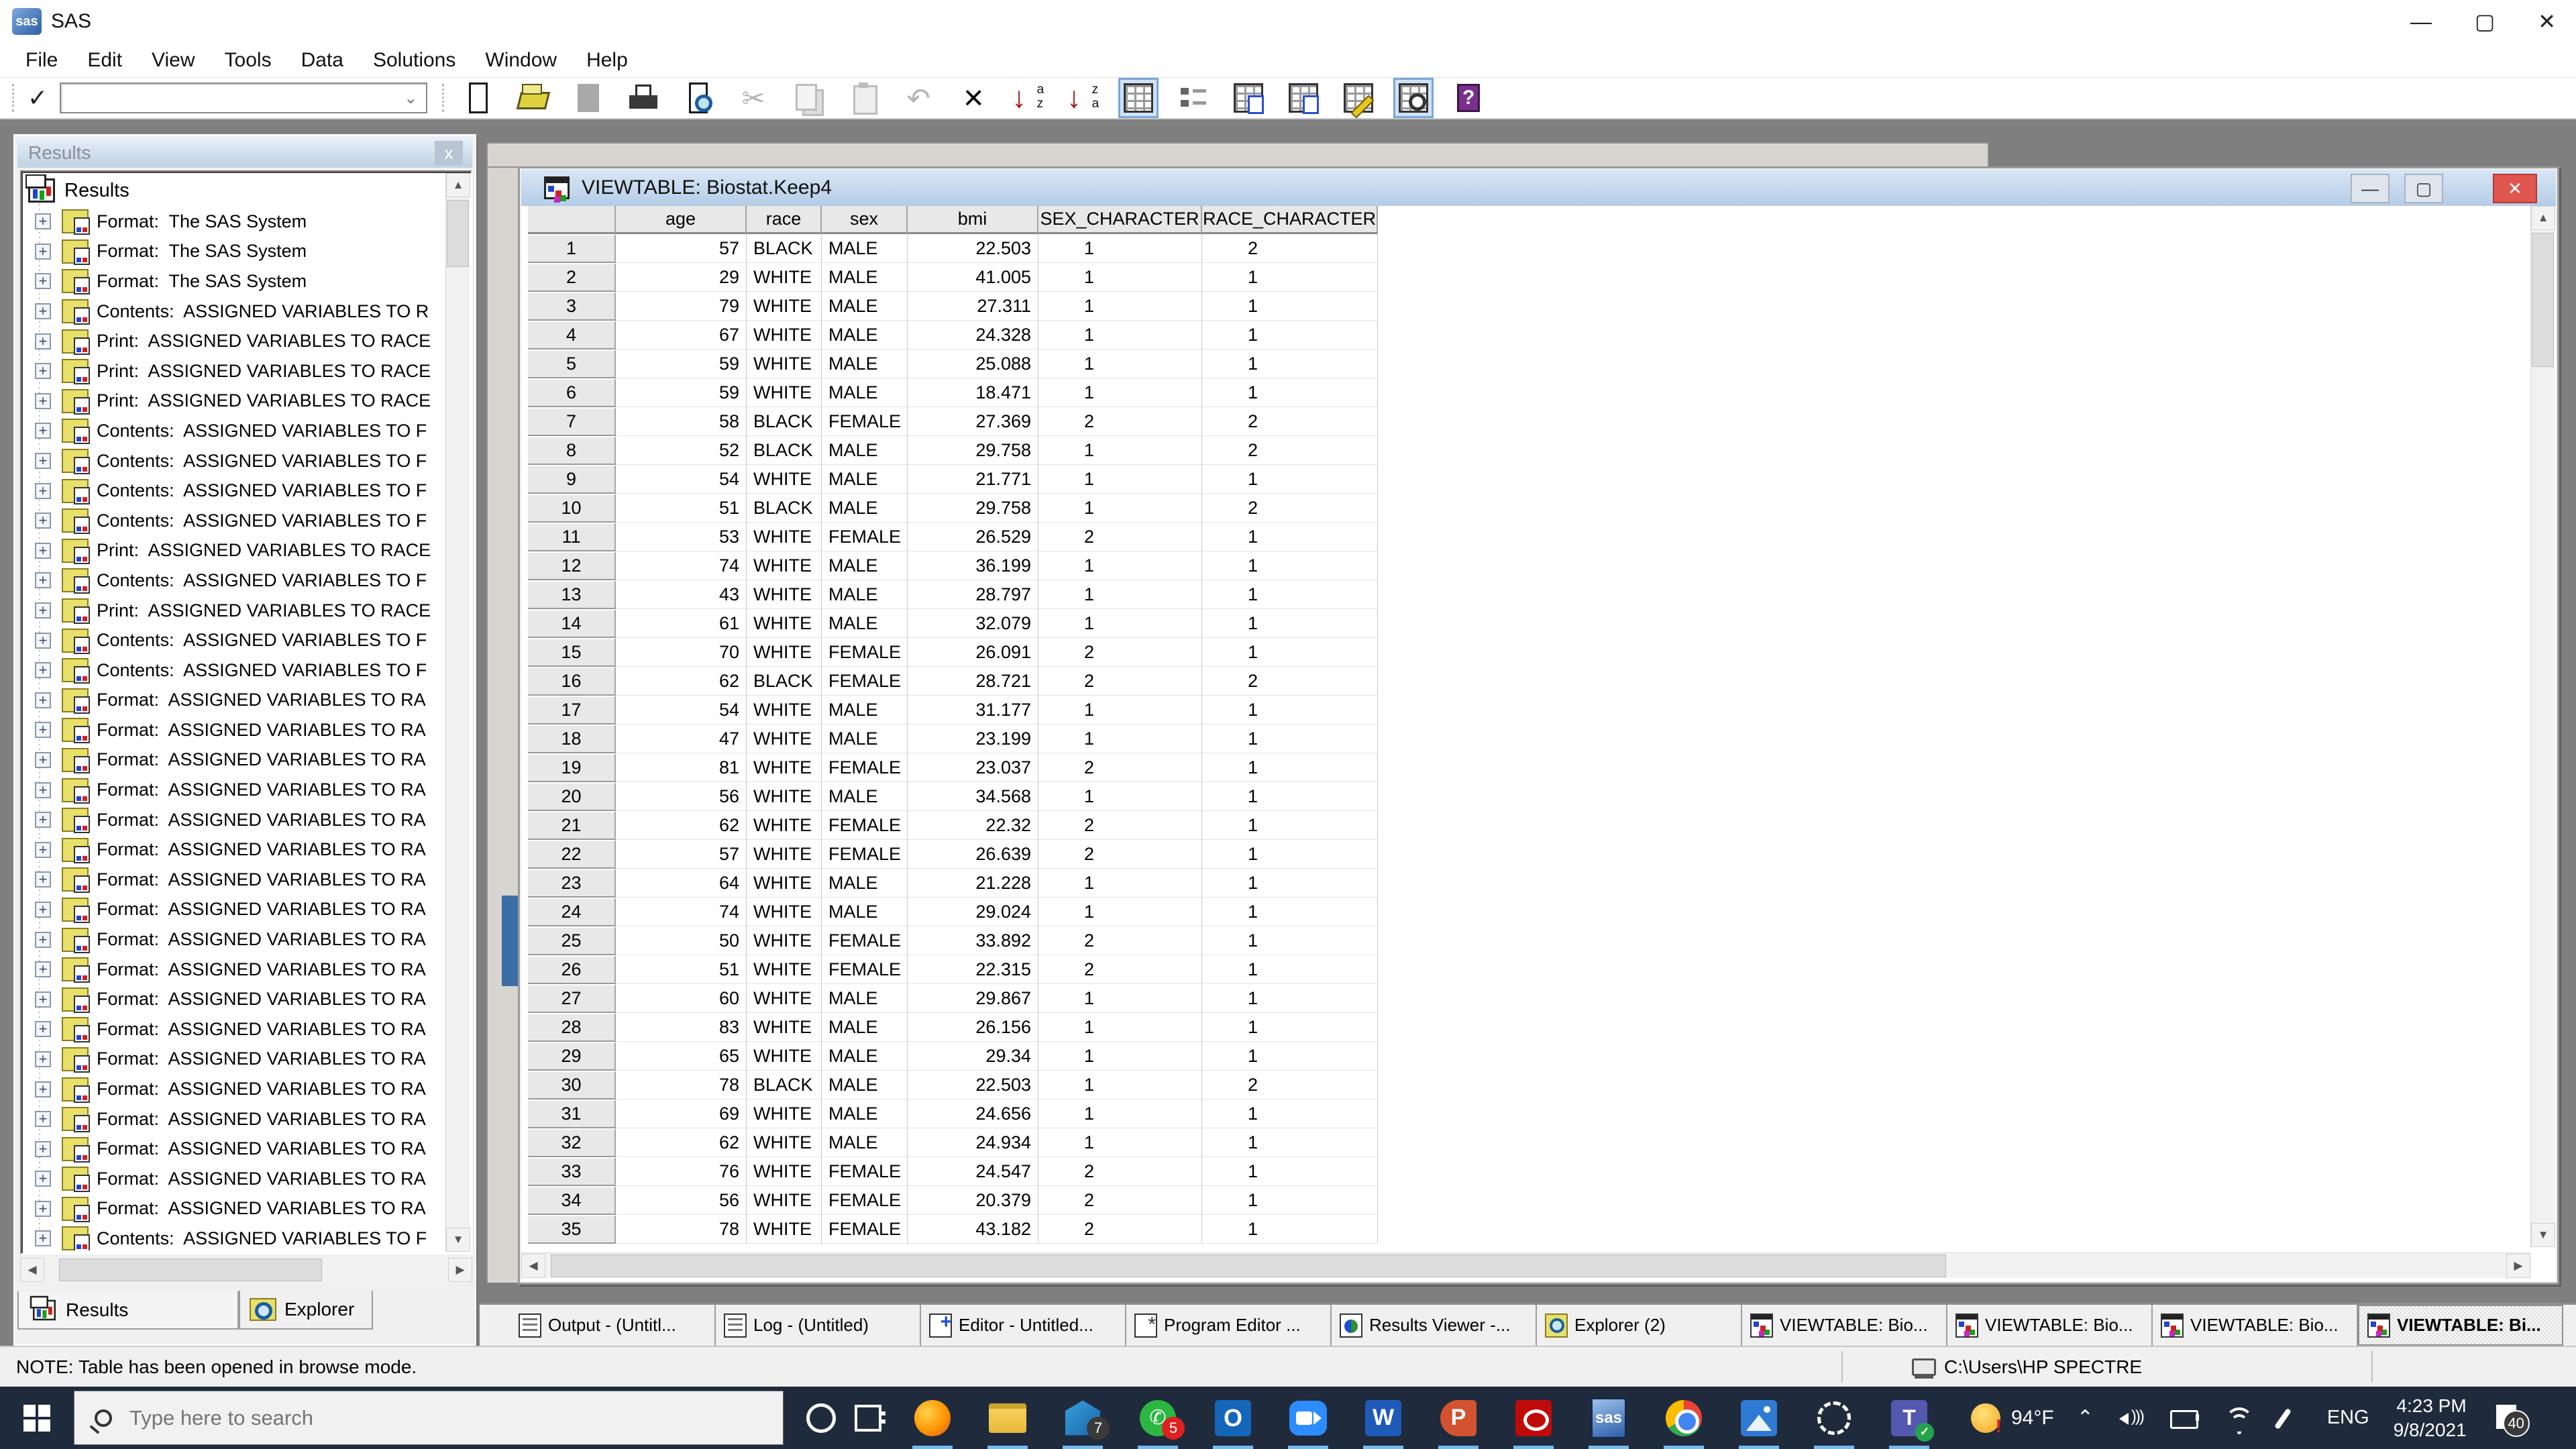 The width and height of the screenshot is (2576, 1449). What do you see at coordinates (973, 796) in the screenshot?
I see `cell-bmi: 34.568` at bounding box center [973, 796].